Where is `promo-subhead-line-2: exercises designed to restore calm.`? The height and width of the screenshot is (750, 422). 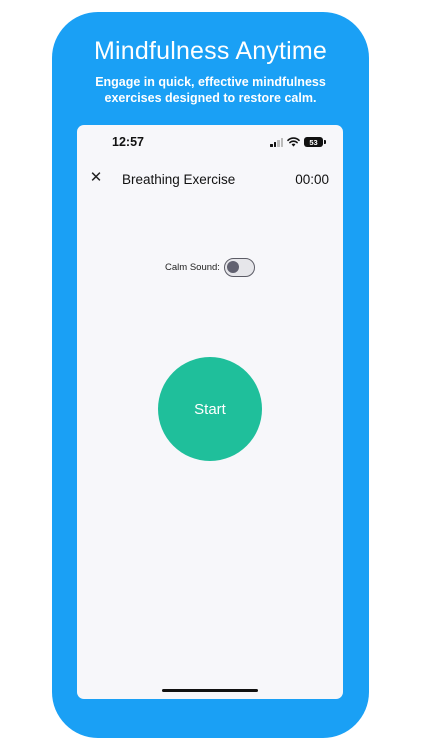
promo-subhead-line-2: exercises designed to restore calm. is located at coordinates (210, 98).